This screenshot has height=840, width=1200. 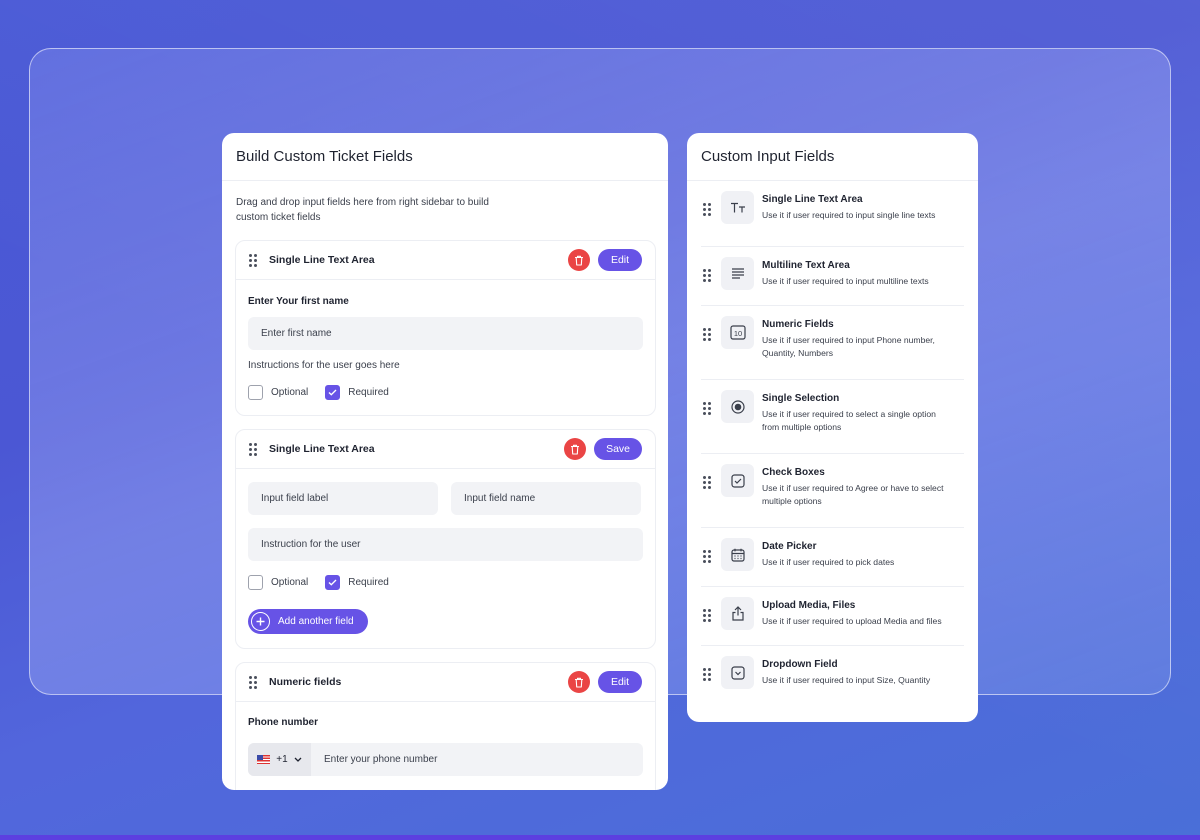 I want to click on country-code-select: +1, so click(x=279, y=759).